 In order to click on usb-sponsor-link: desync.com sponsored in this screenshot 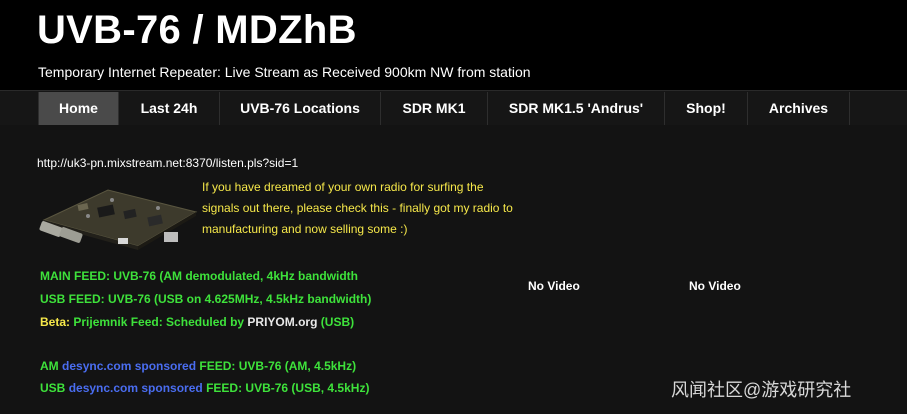, I will do `click(136, 388)`.